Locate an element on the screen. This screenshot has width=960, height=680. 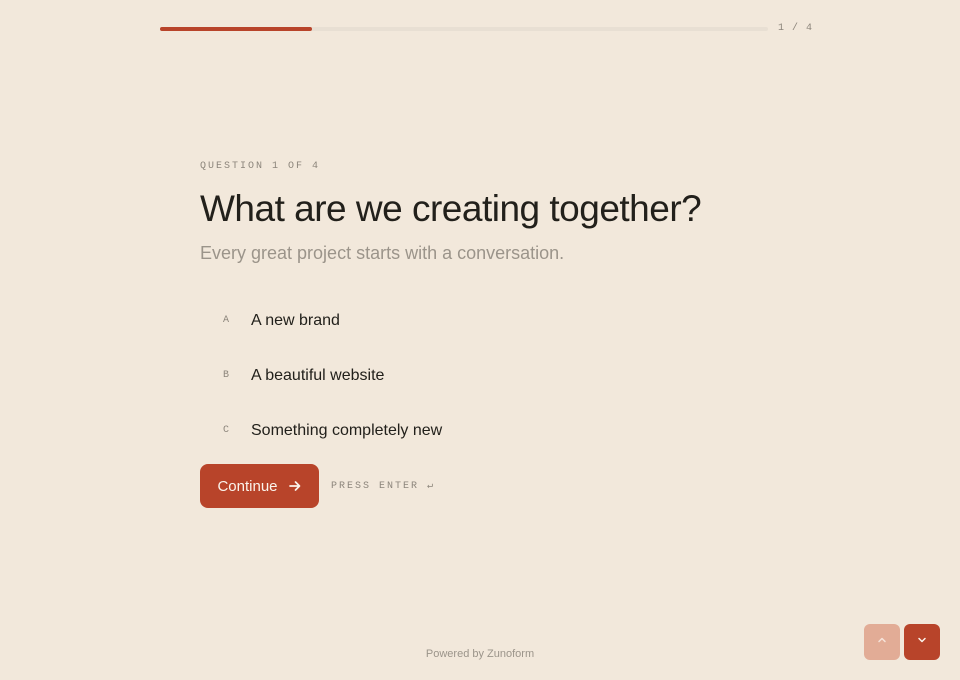
option-label: A new brand is located at coordinates (295, 320).